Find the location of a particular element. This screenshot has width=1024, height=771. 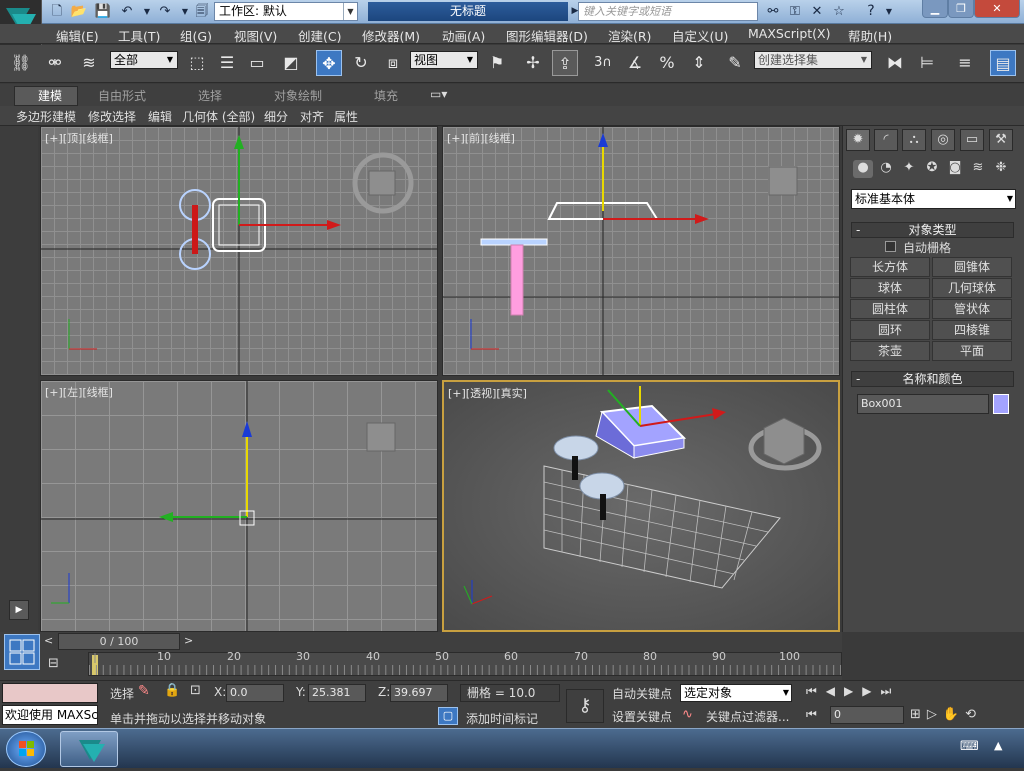

close-button: ✕ is located at coordinates (997, 9).